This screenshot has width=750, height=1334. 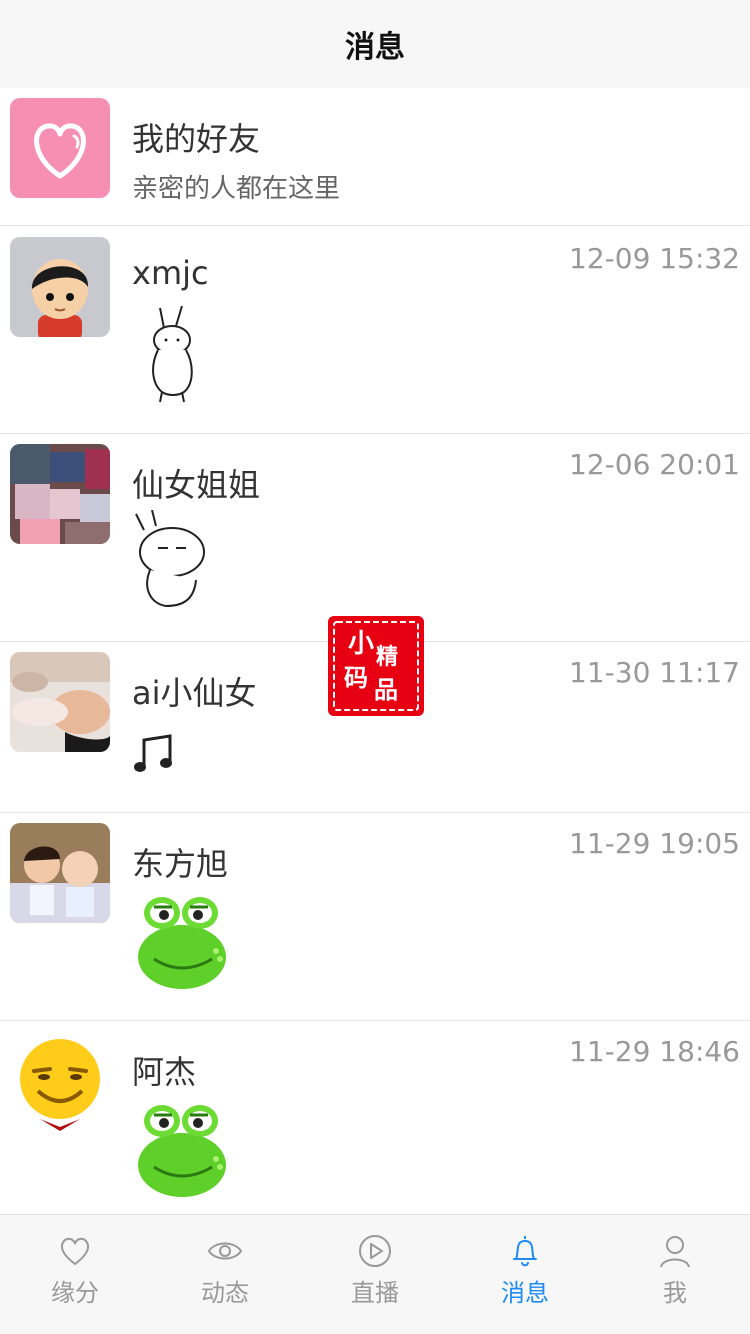 What do you see at coordinates (525, 1251) in the screenshot?
I see `bell-icon` at bounding box center [525, 1251].